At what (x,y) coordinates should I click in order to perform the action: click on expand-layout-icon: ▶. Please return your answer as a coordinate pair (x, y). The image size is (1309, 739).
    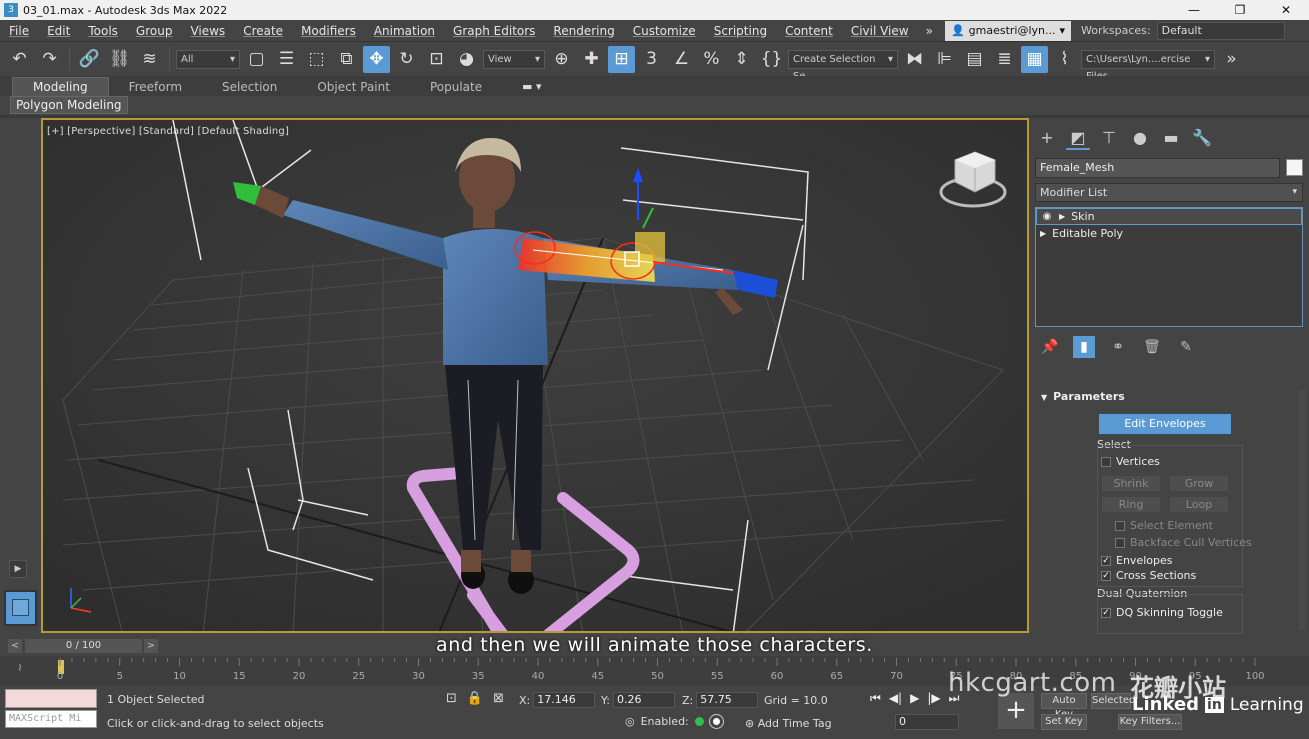
    Looking at the image, I should click on (18, 569).